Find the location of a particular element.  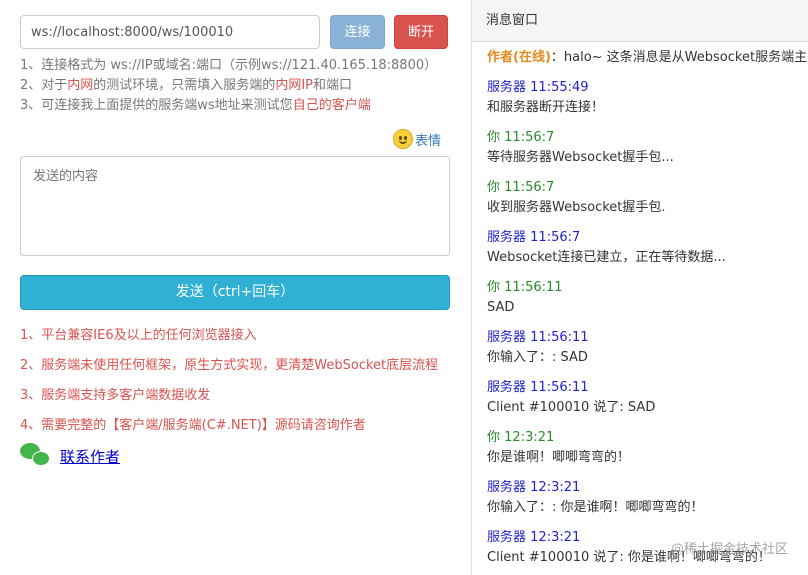

feature-item: 2、服务端未使用任何框架，原生方式实现，更清楚WebSocket底层流程 is located at coordinates (229, 365).